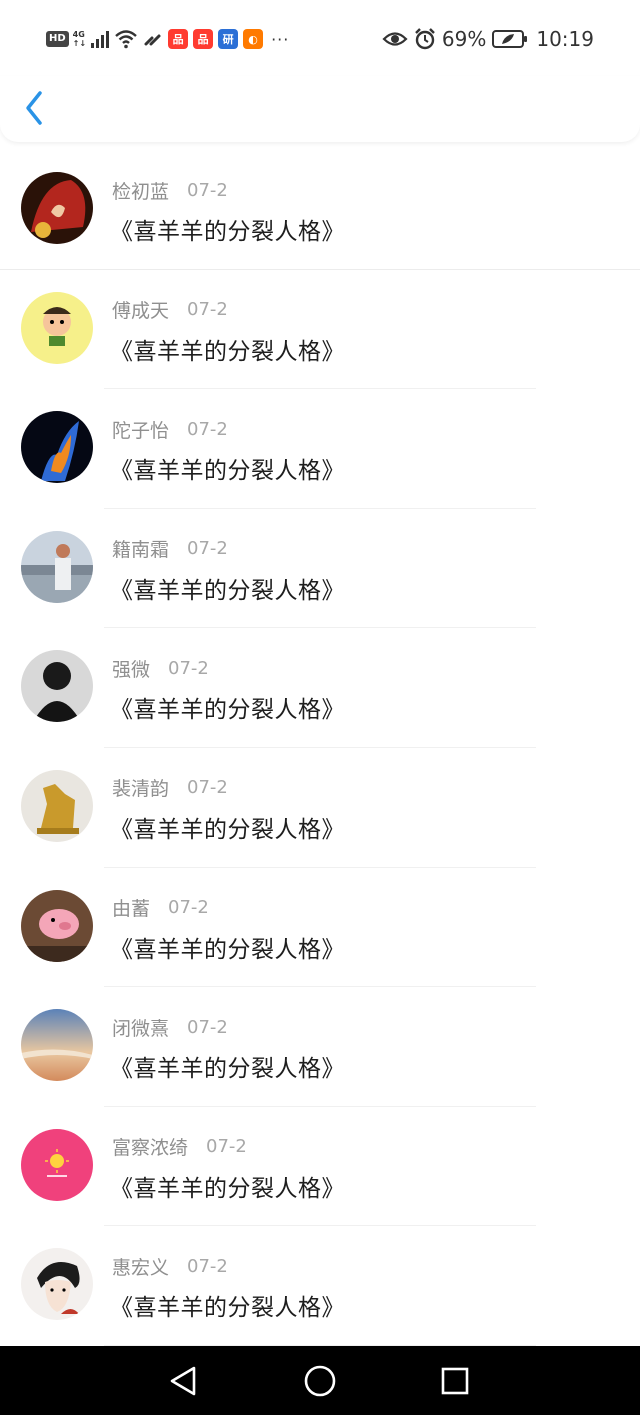  I want to click on username: 强微, so click(131, 668).